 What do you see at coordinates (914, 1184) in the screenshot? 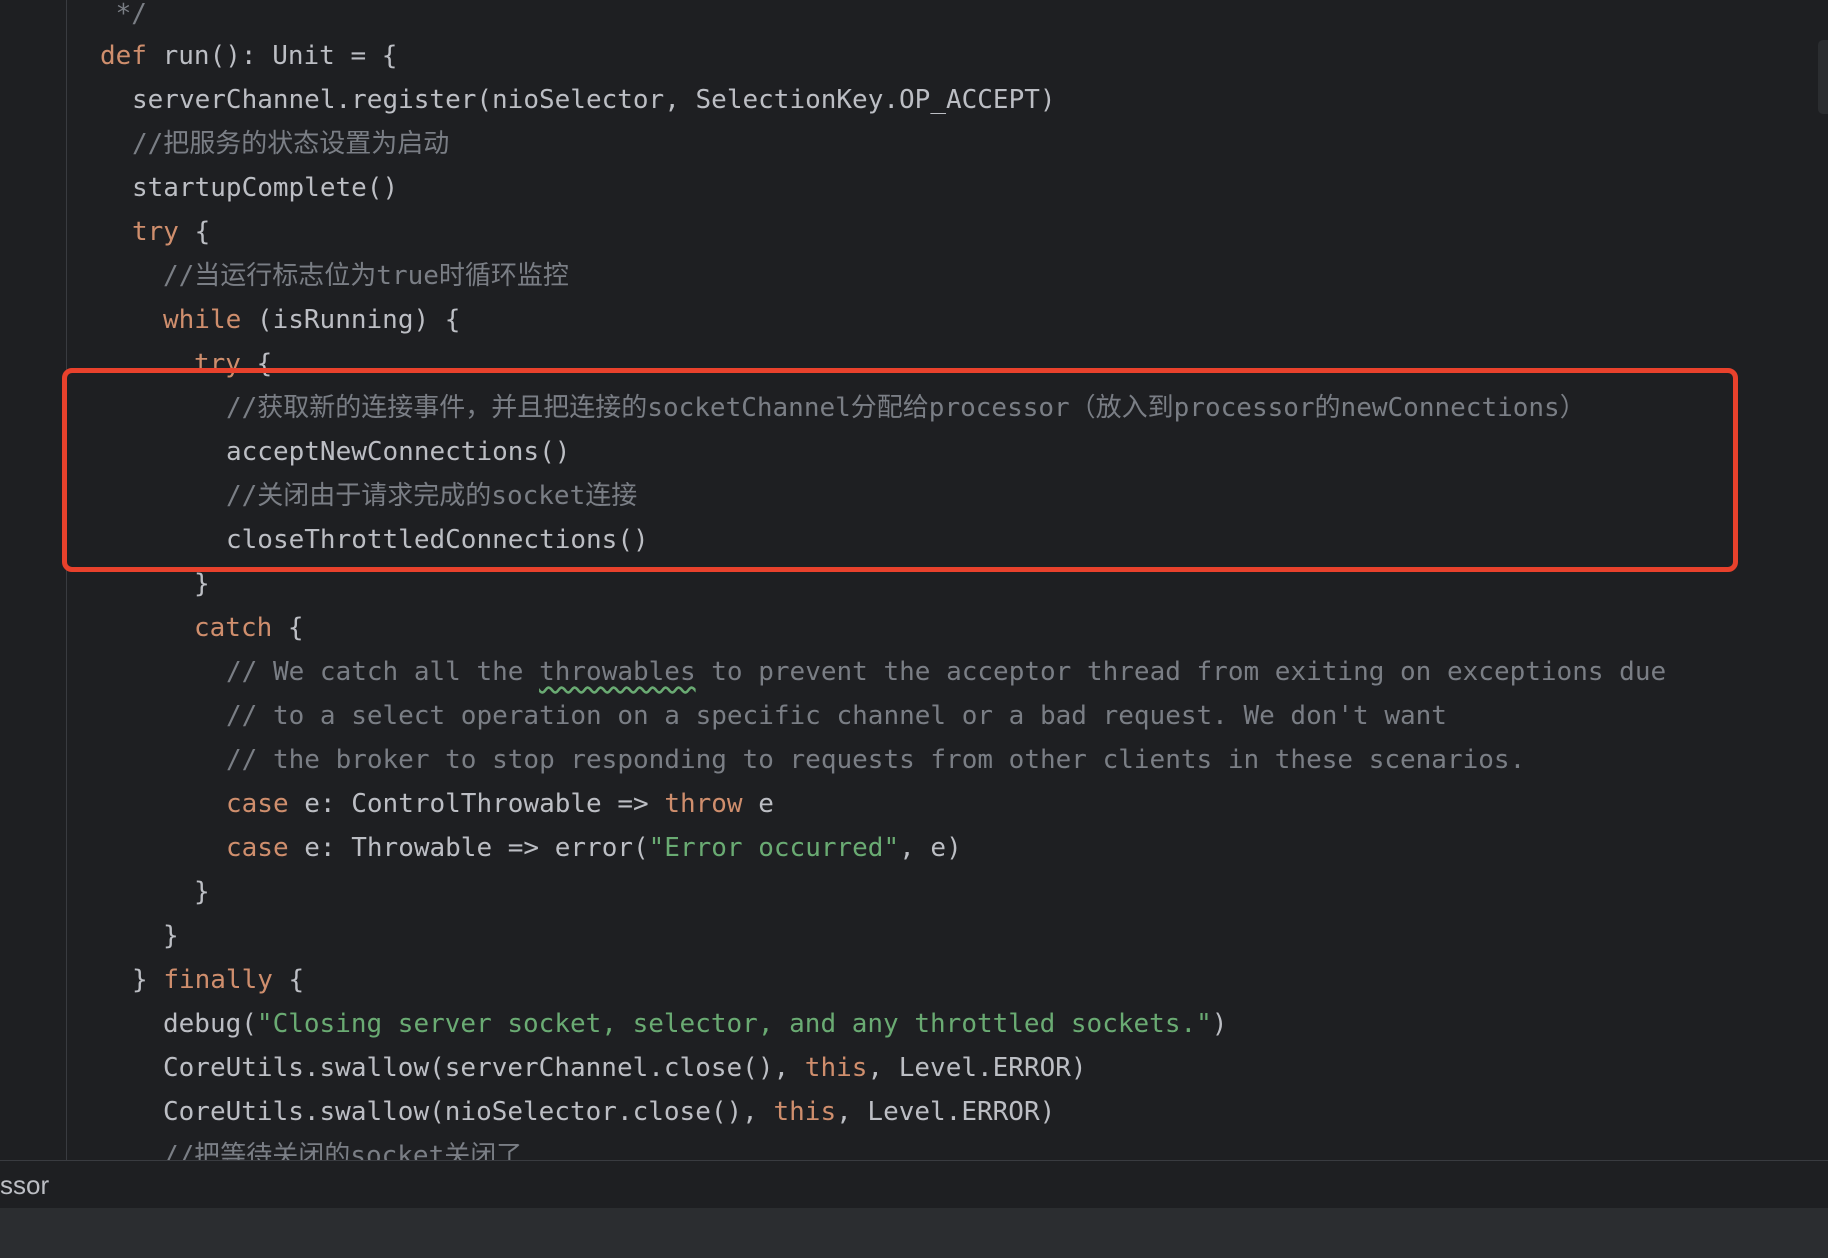
I see `editor-breadcrumb-bar: ssor` at bounding box center [914, 1184].